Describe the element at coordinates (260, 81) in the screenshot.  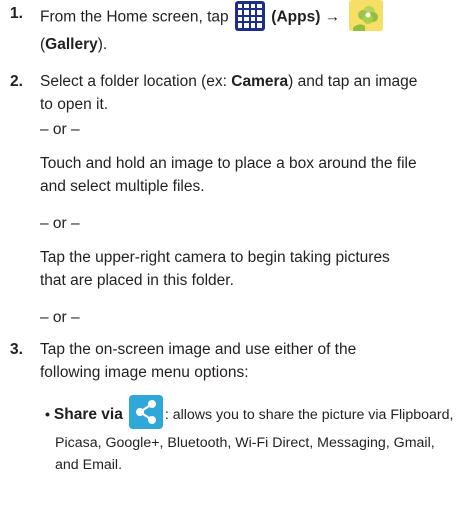
I see `camera-label: Camera` at that location.